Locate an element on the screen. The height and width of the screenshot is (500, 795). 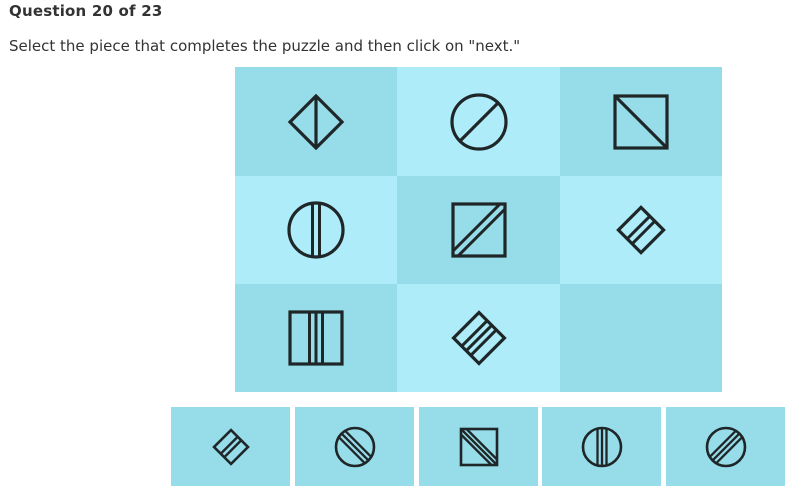
option-2-button is located at coordinates (354, 446).